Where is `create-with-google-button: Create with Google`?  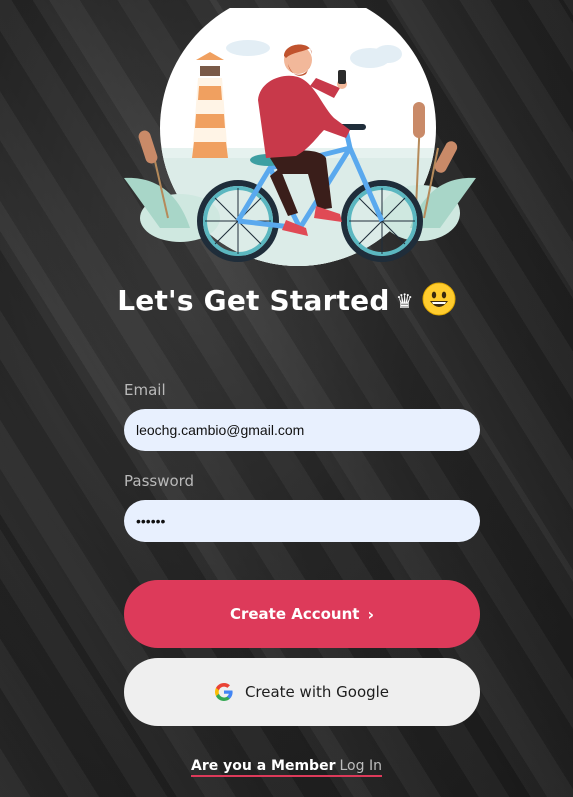 create-with-google-button: Create with Google is located at coordinates (302, 692).